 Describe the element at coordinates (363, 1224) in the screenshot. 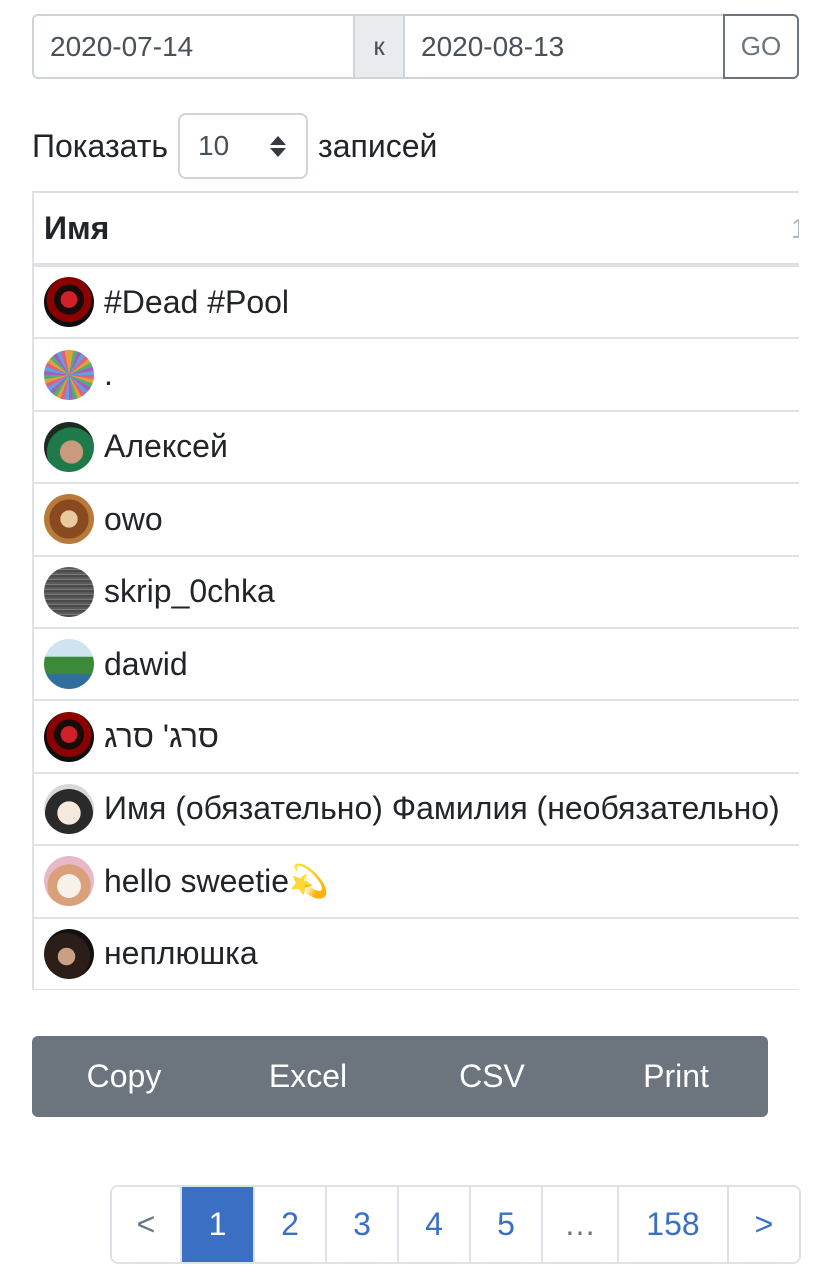

I see `pagination-page-3: 3` at that location.